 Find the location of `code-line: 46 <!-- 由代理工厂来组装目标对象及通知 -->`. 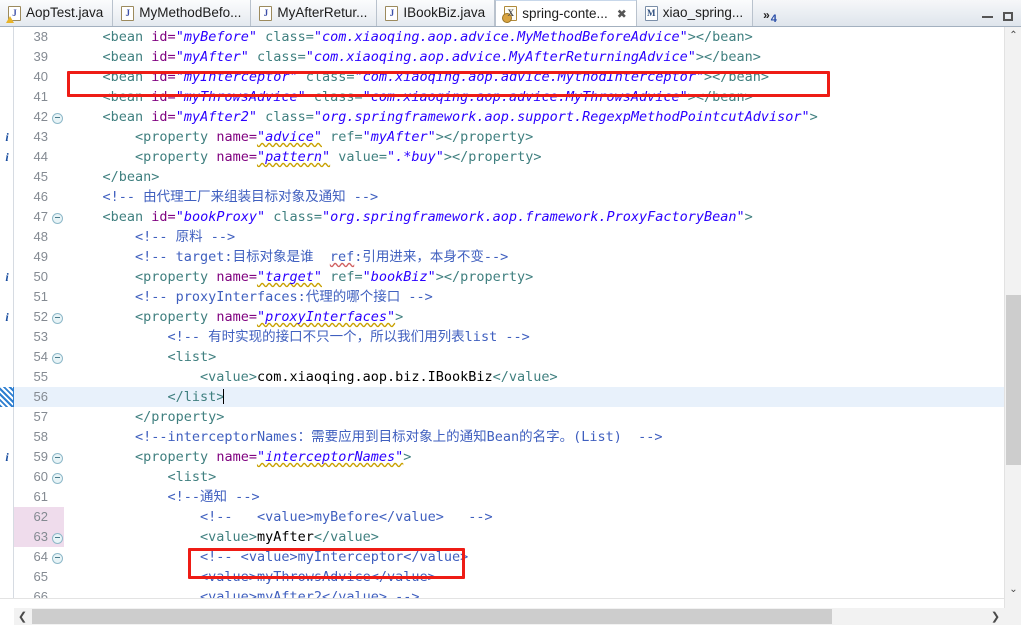

code-line: 46 <!-- 由代理工厂来组装目标对象及通知 --> is located at coordinates (503, 197).